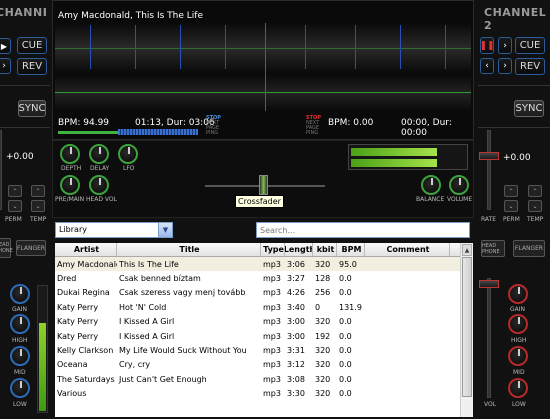 This screenshot has height=419, width=550. I want to click on deck1-time: 01:13, Dur: 03:06, so click(175, 123).